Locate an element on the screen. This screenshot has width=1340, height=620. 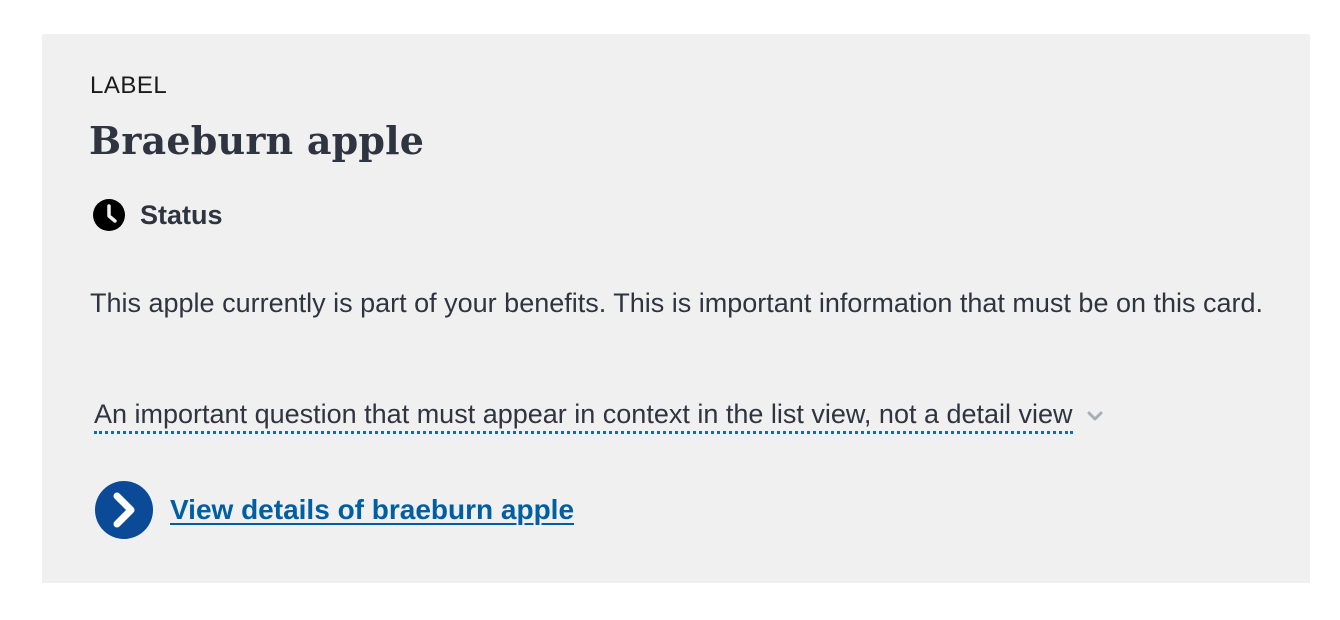
status-row: Status is located at coordinates (157, 215).